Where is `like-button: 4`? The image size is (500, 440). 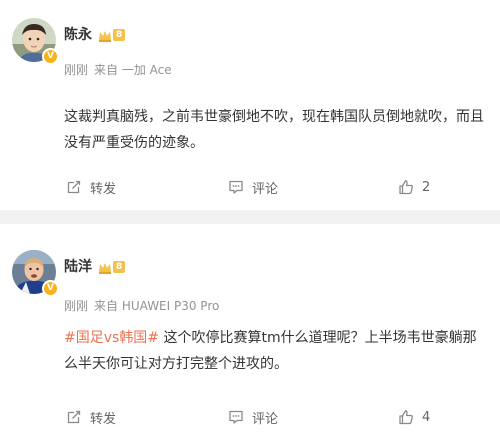
like-button: 4 is located at coordinates (414, 417).